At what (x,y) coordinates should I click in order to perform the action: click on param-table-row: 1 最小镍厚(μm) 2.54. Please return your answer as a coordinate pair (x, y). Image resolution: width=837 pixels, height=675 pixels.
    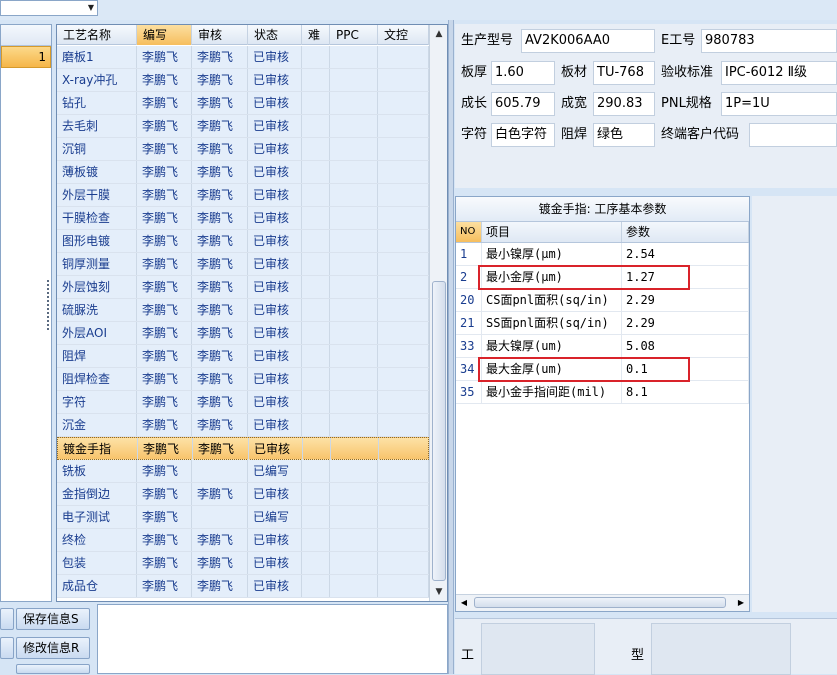
    Looking at the image, I should click on (602, 254).